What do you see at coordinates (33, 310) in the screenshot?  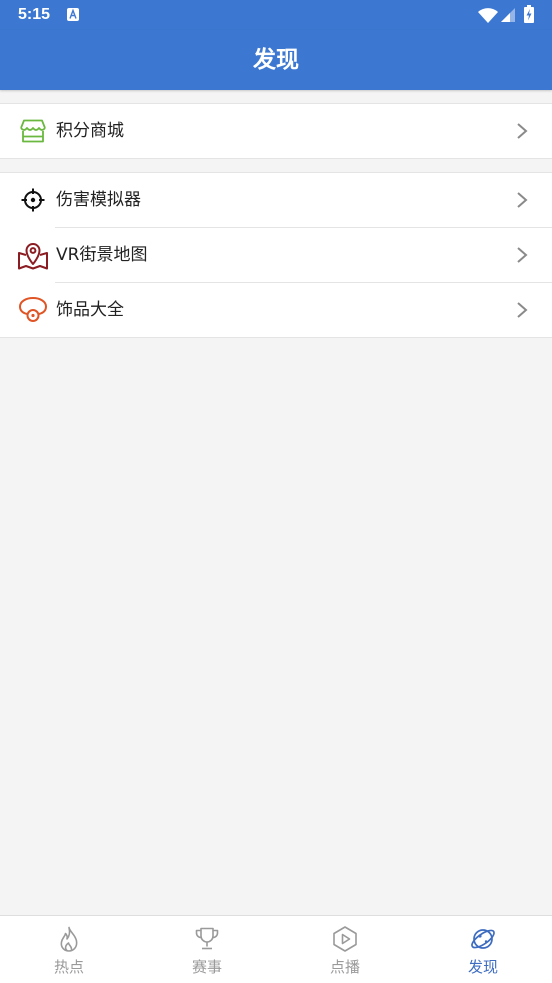 I see `necklace-icon` at bounding box center [33, 310].